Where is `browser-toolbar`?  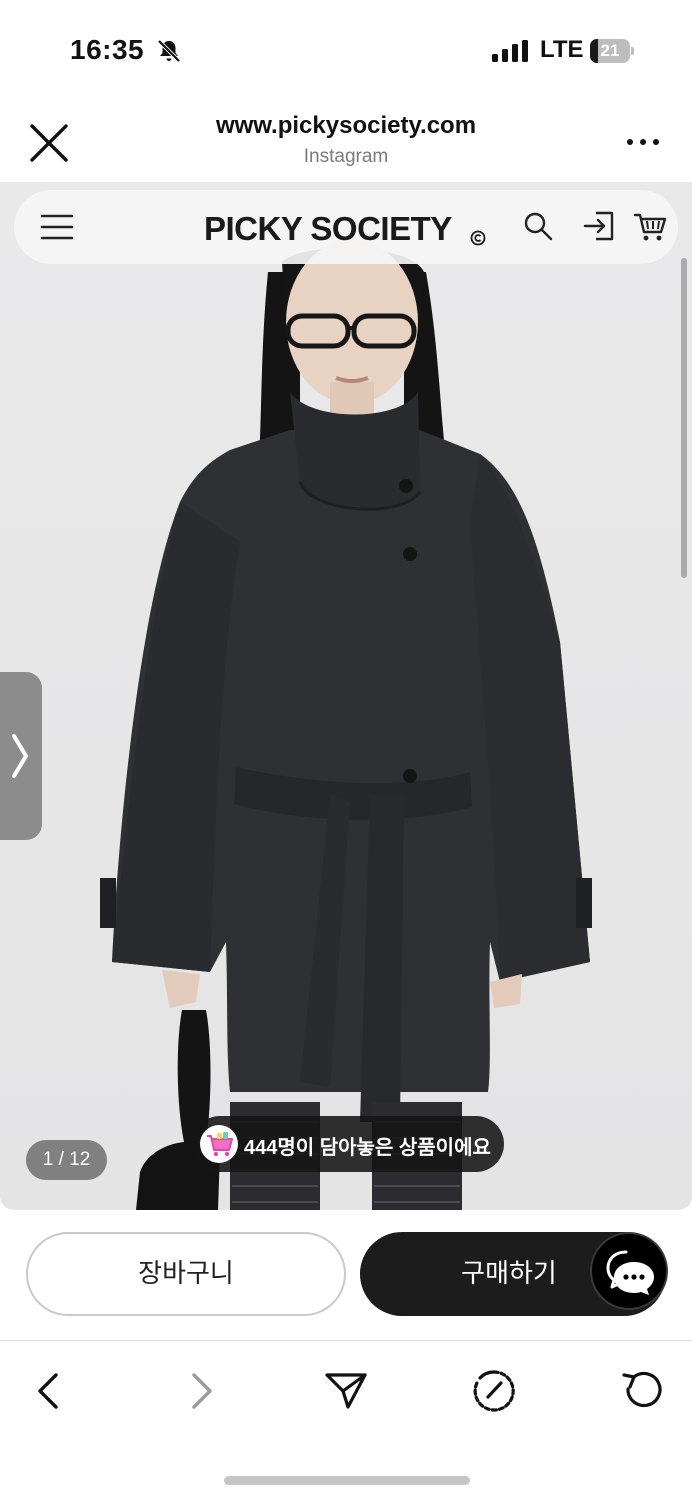 browser-toolbar is located at coordinates (346, 1391).